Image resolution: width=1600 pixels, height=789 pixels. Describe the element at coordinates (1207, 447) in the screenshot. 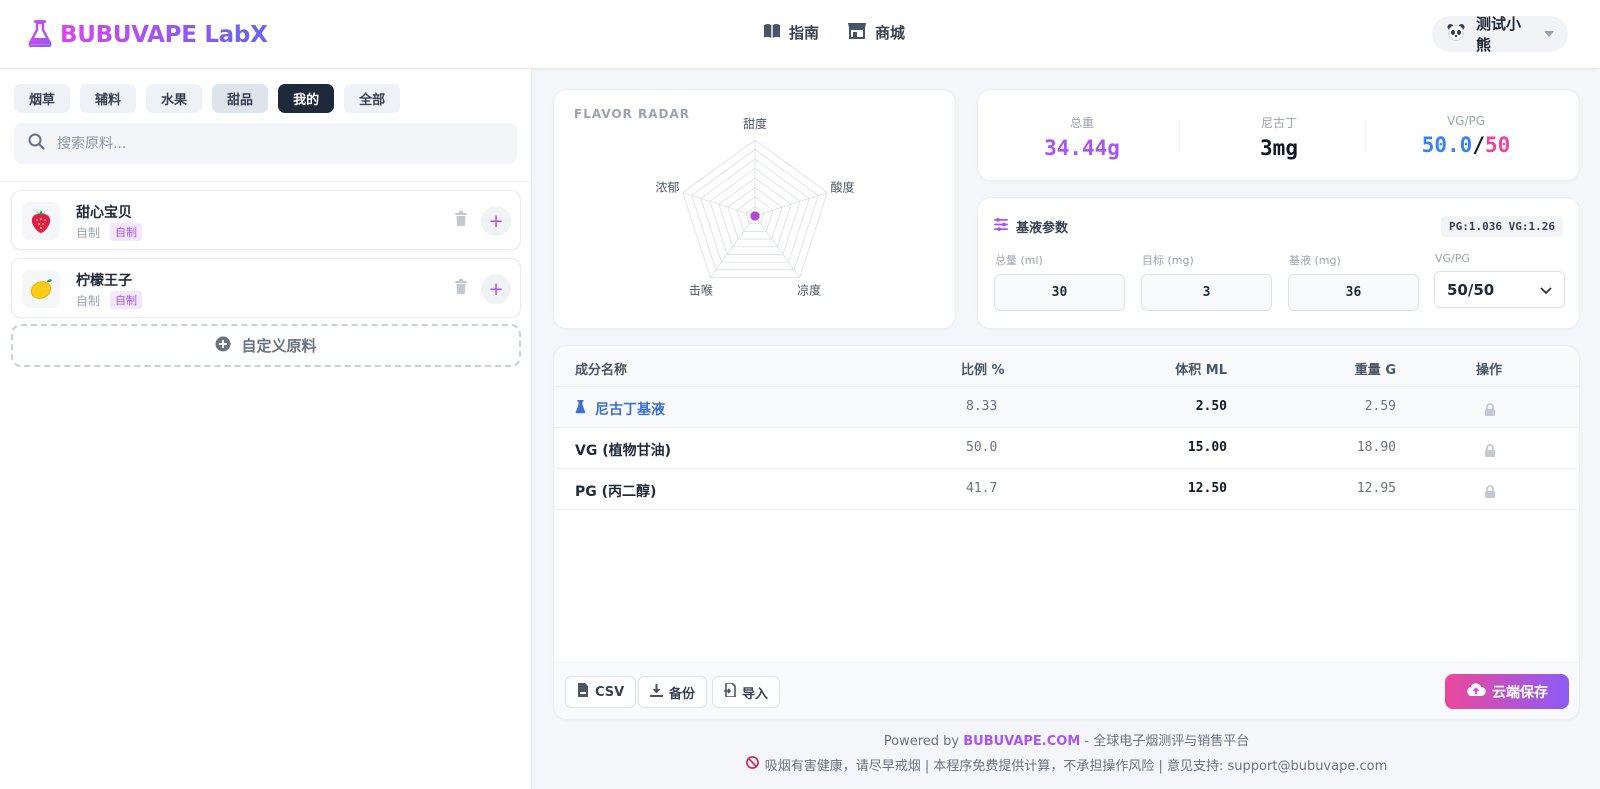

I see `row-volume: 15.00` at that location.